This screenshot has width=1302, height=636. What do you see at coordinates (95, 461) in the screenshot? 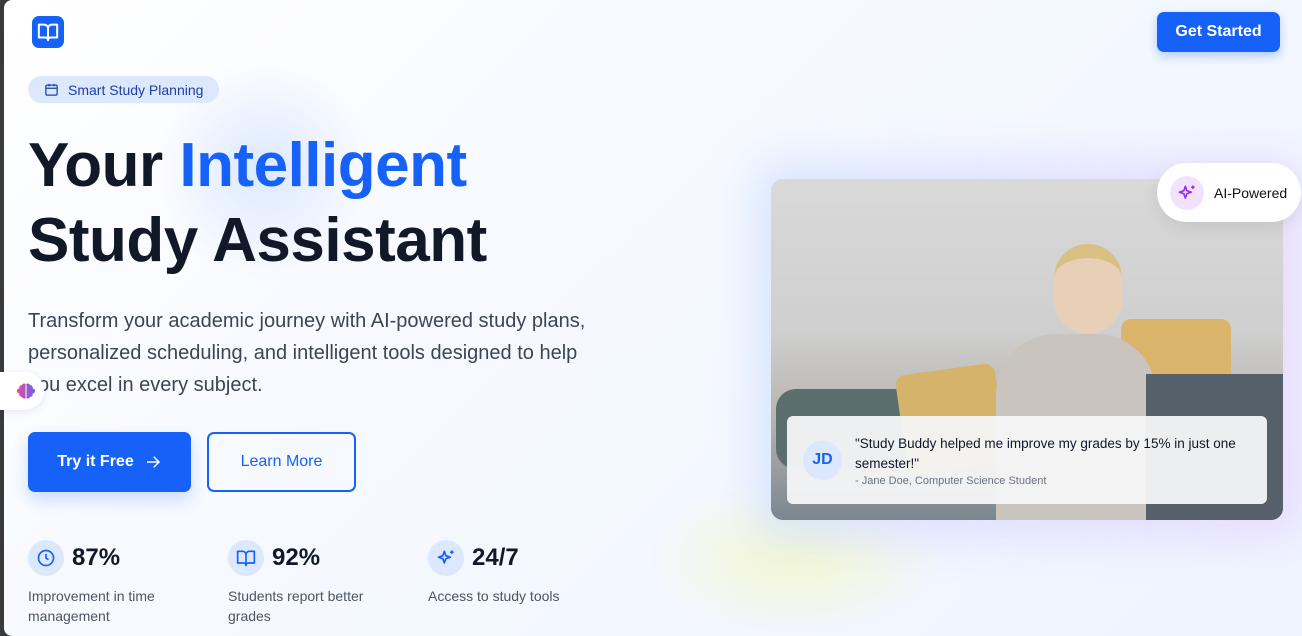
I see `button-label: Try it Free` at bounding box center [95, 461].